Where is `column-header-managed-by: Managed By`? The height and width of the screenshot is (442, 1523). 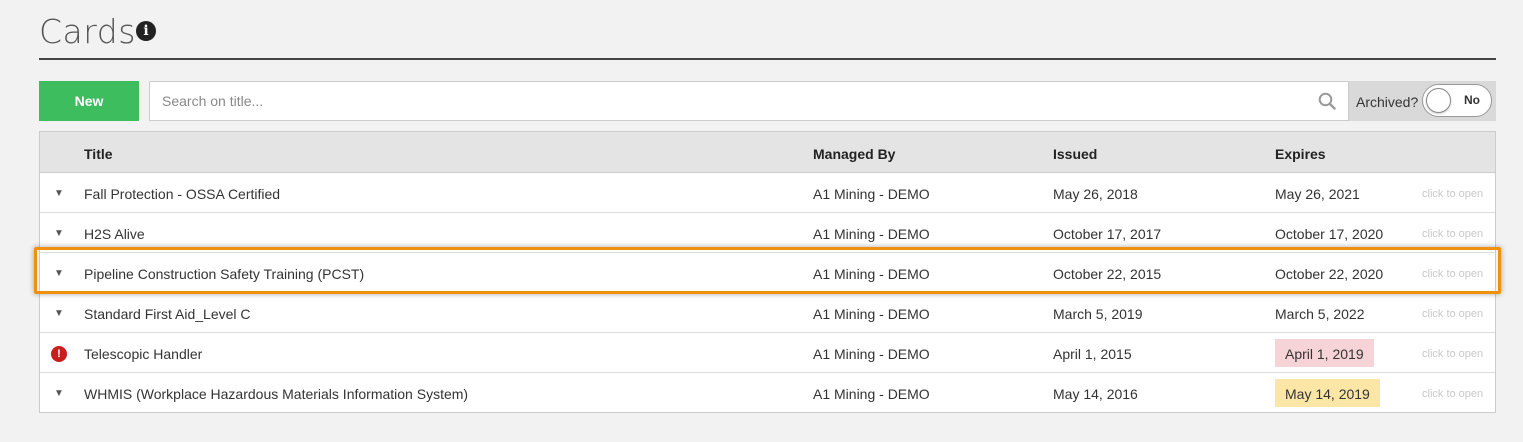
column-header-managed-by: Managed By is located at coordinates (854, 154).